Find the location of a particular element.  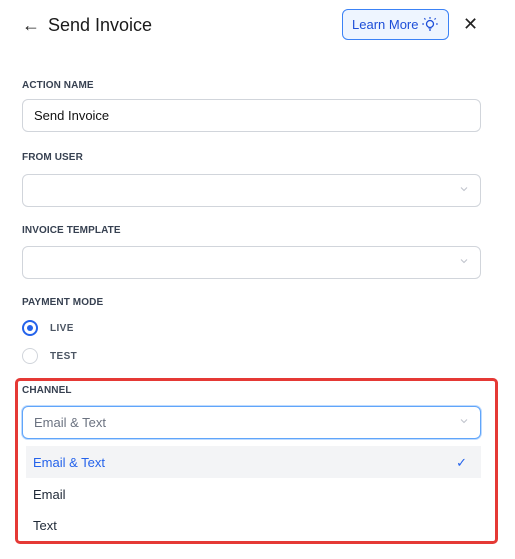

channel-label: CHANNEL is located at coordinates (47, 390).